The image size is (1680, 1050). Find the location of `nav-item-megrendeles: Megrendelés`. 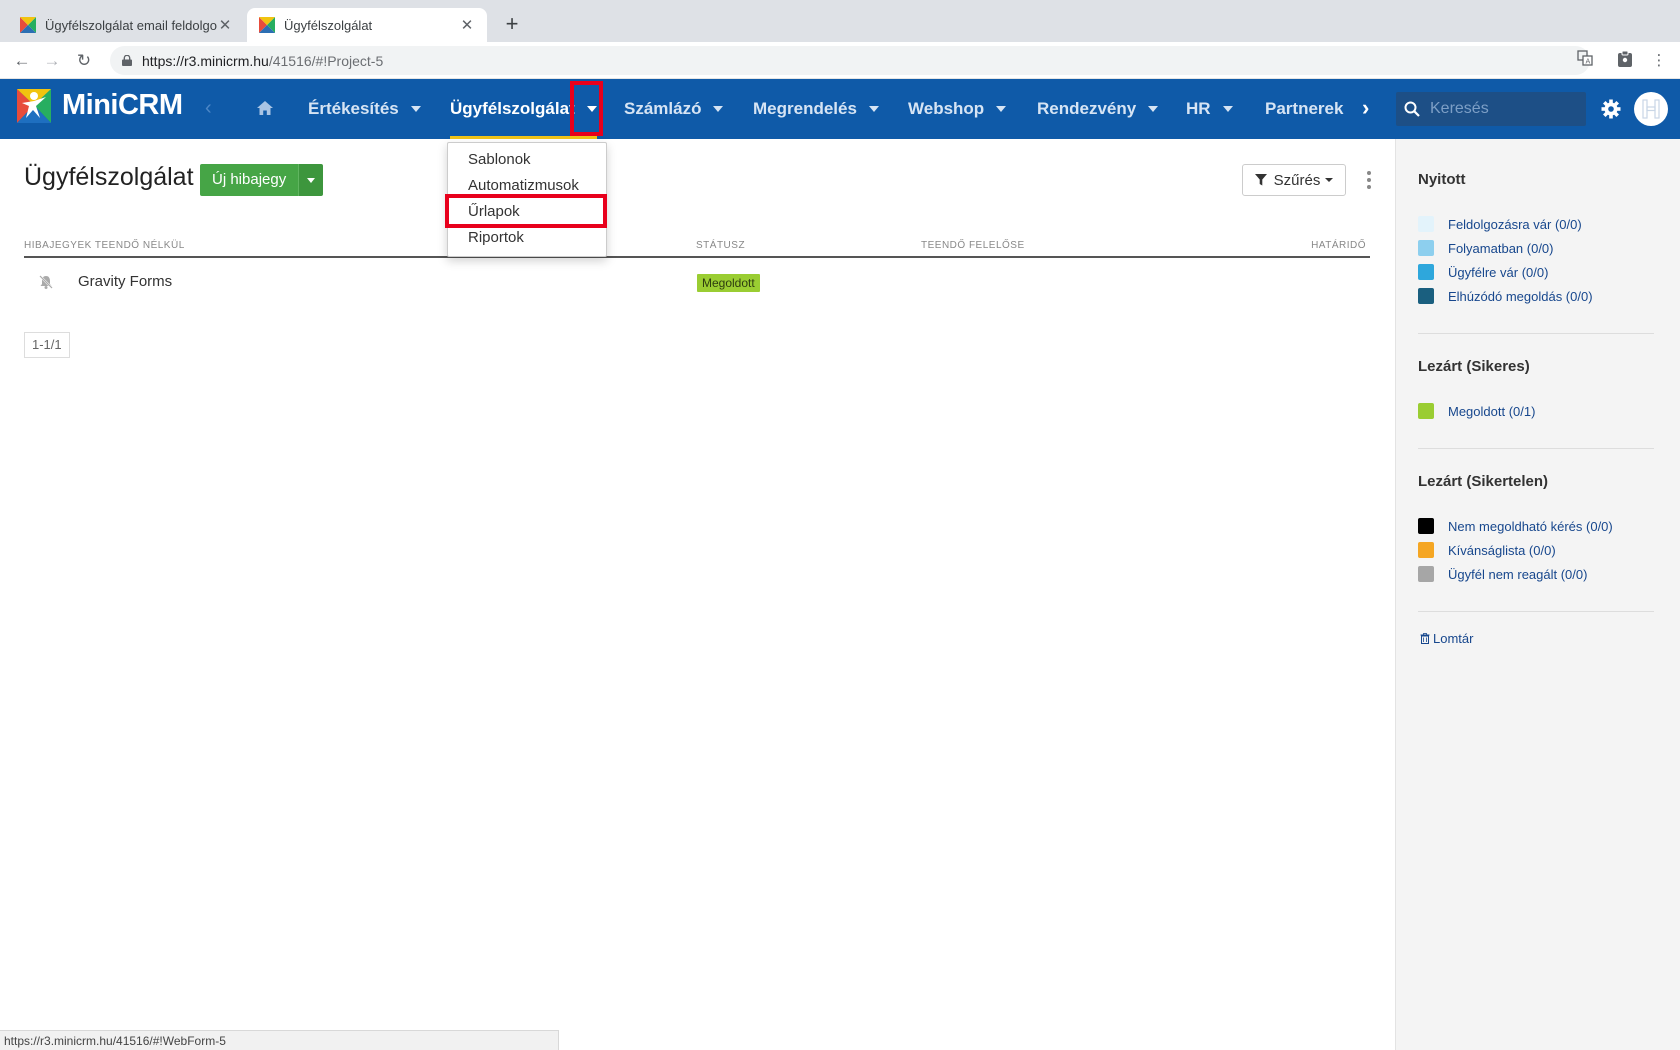

nav-item-megrendeles: Megrendelés is located at coordinates (816, 109).